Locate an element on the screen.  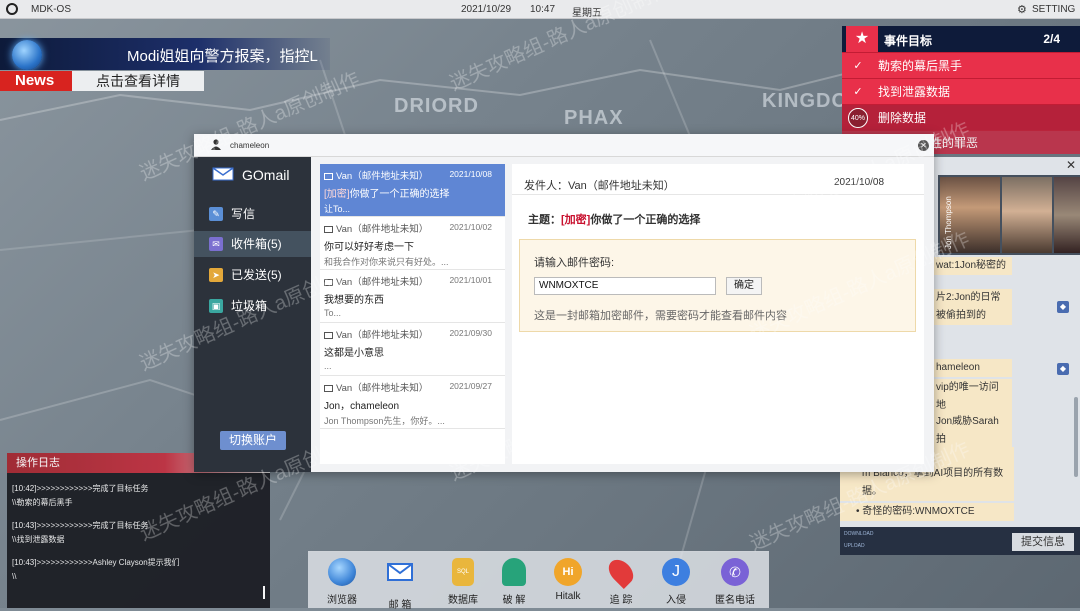
scrollbar is located at coordinates (1076, 437).